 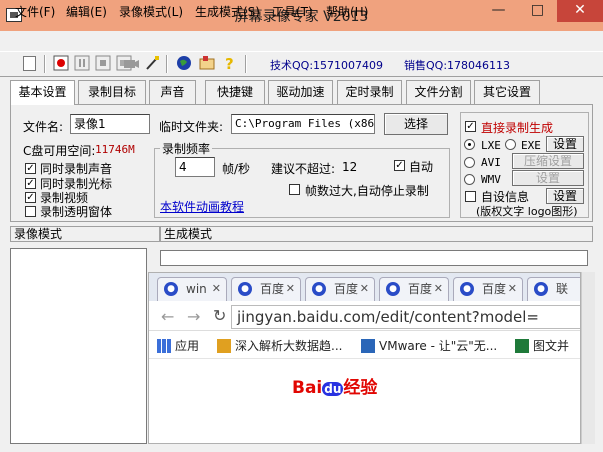 I want to click on page-icon, so click(x=224, y=346).